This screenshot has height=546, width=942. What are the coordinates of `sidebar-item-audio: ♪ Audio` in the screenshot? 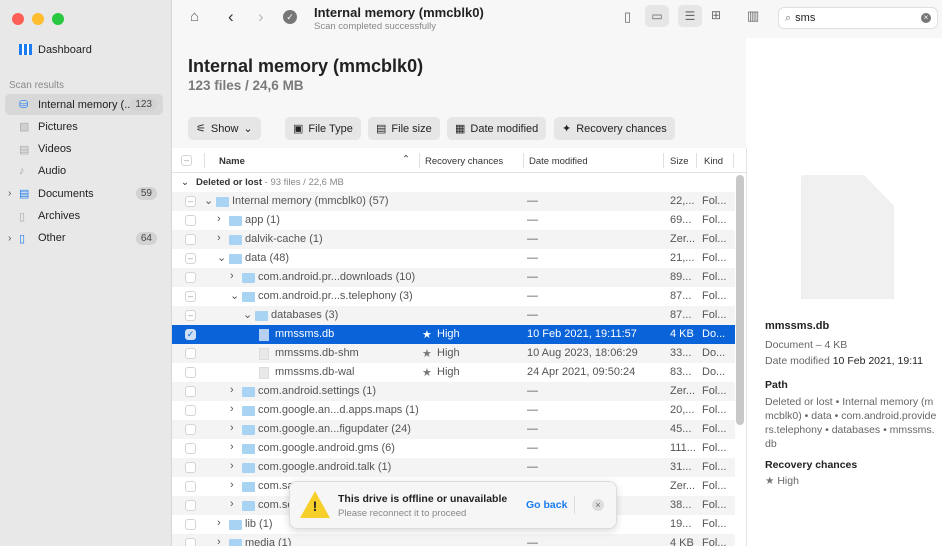 It's located at (84, 171).